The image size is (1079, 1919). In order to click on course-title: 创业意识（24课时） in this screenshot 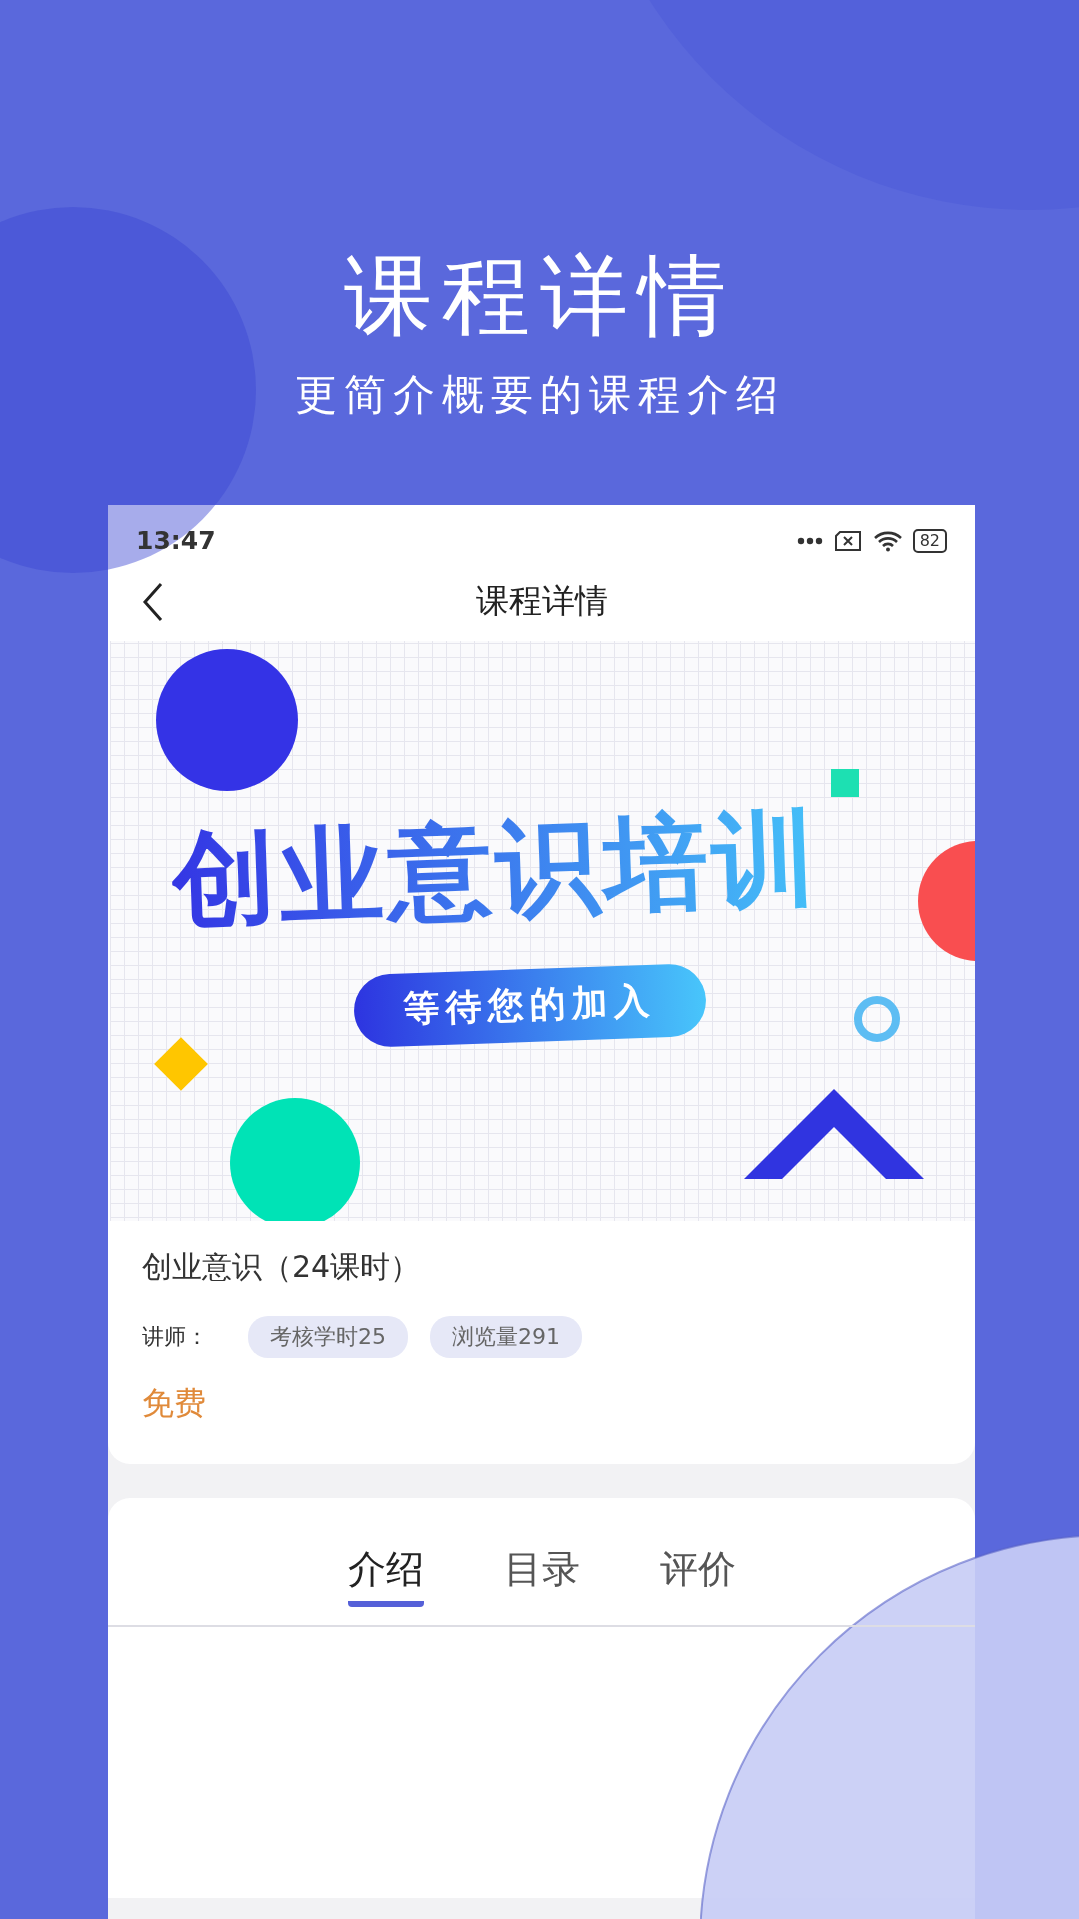, I will do `click(282, 1266)`.